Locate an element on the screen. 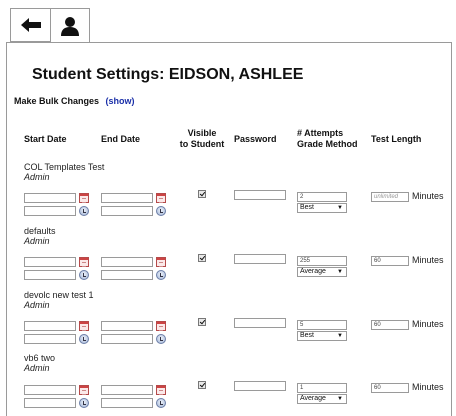 The height and width of the screenshot is (416, 456). bulk-changes: Make Bulk Changes (show) is located at coordinates (74, 101).